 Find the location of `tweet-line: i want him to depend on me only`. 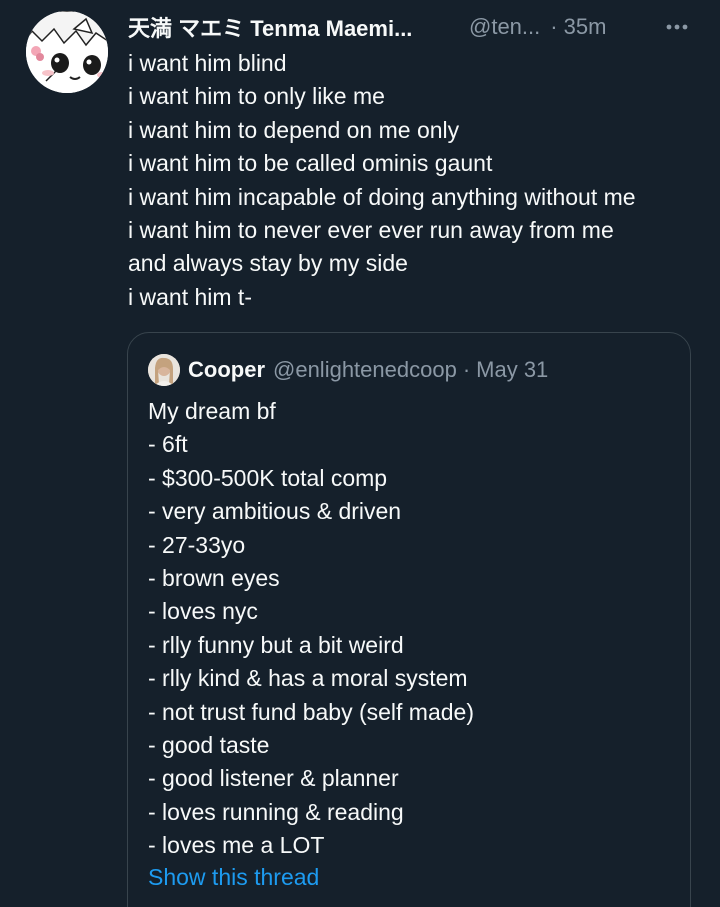

tweet-line: i want him to depend on me only is located at coordinates (294, 129).